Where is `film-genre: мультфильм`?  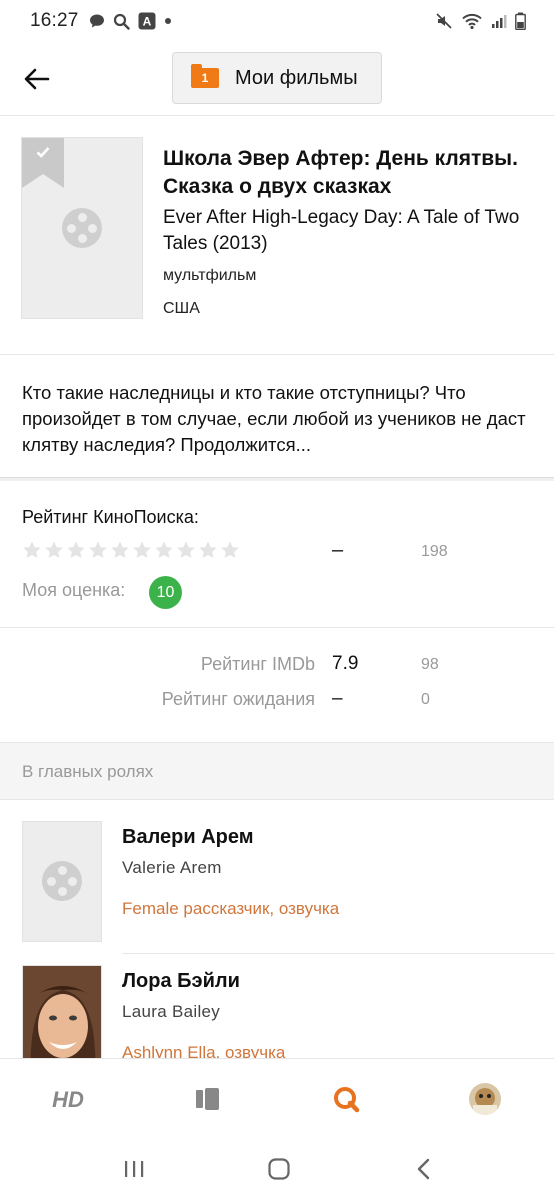 film-genre: мультфильм is located at coordinates (210, 275).